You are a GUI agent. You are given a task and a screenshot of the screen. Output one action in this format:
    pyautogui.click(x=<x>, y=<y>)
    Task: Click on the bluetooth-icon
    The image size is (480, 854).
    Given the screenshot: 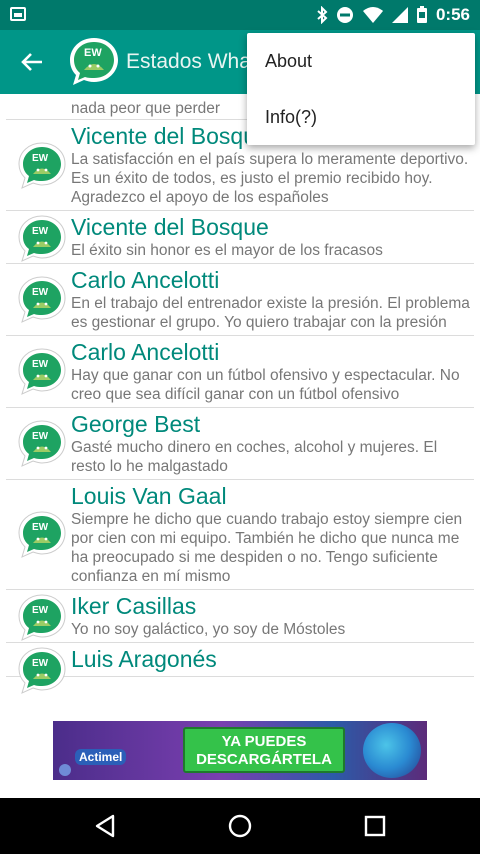 What is the action you would take?
    pyautogui.click(x=322, y=15)
    